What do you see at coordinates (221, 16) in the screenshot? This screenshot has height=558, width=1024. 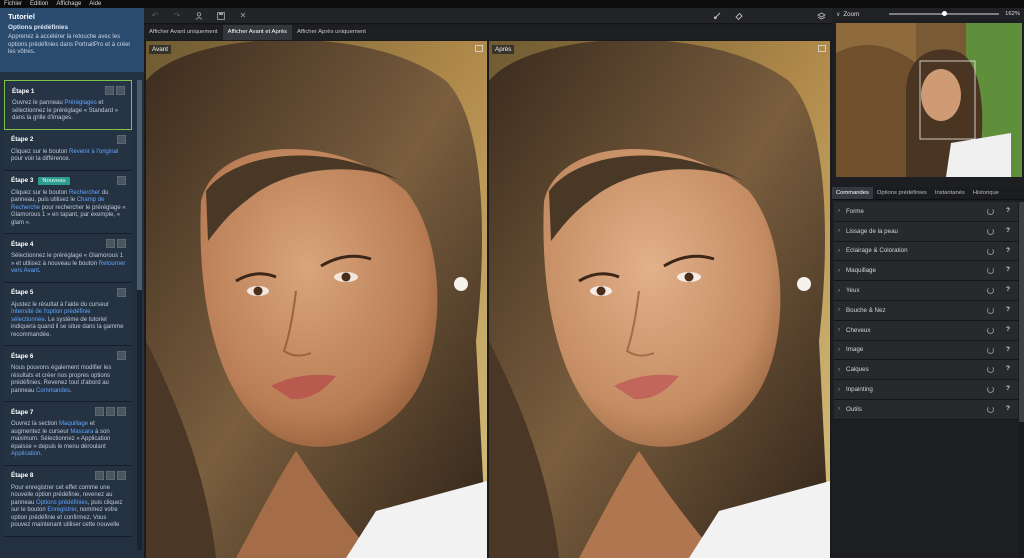 I see `save-icon` at bounding box center [221, 16].